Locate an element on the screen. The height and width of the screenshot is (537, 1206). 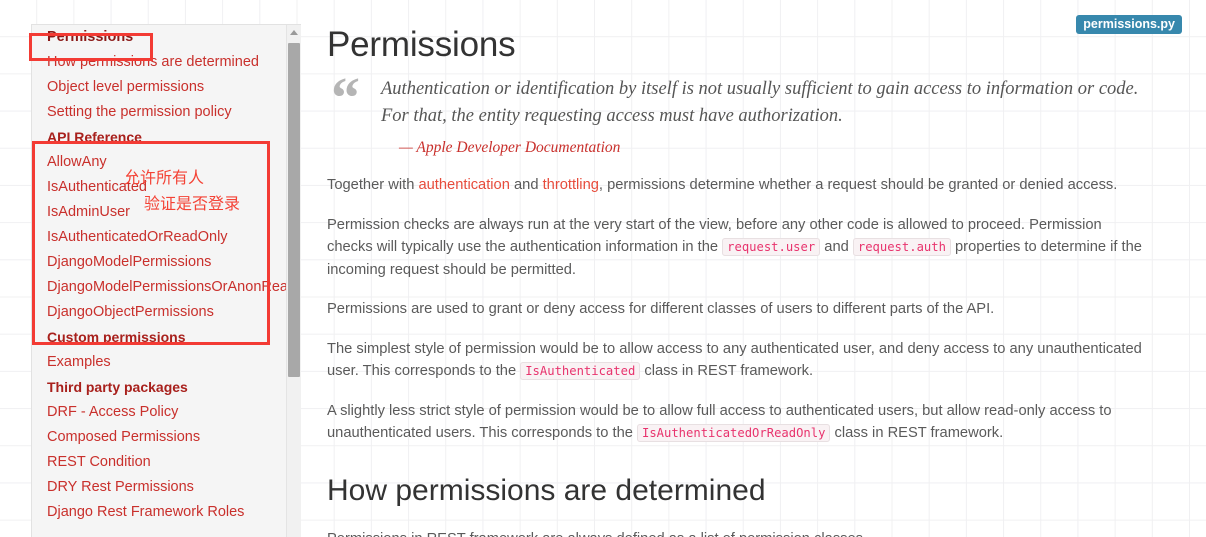
annotation-text-allow-all: 允许所有人 is located at coordinates (164, 177).